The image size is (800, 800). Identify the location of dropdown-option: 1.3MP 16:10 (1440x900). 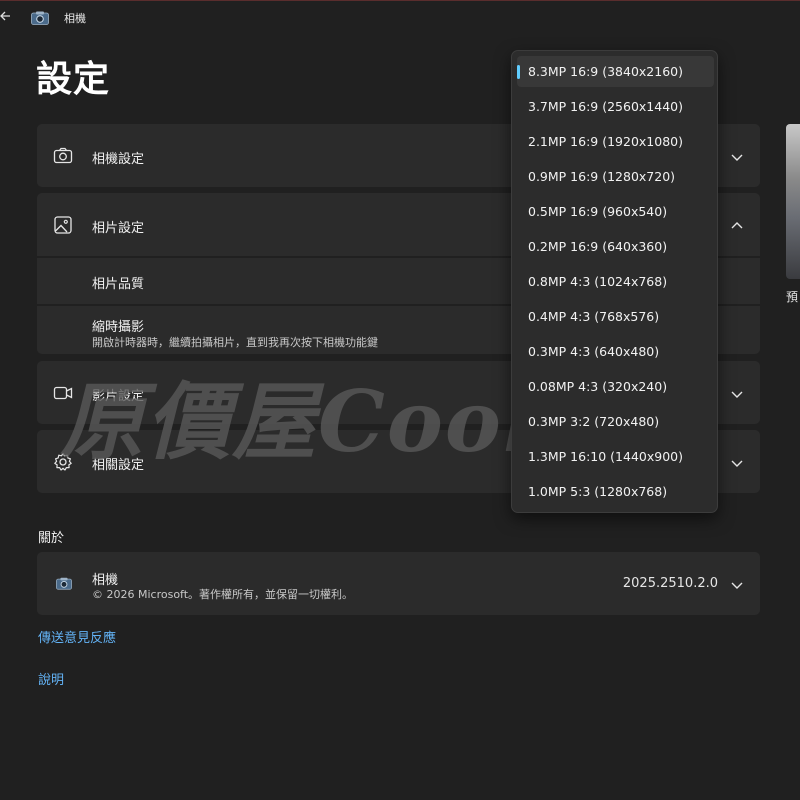
(615, 456).